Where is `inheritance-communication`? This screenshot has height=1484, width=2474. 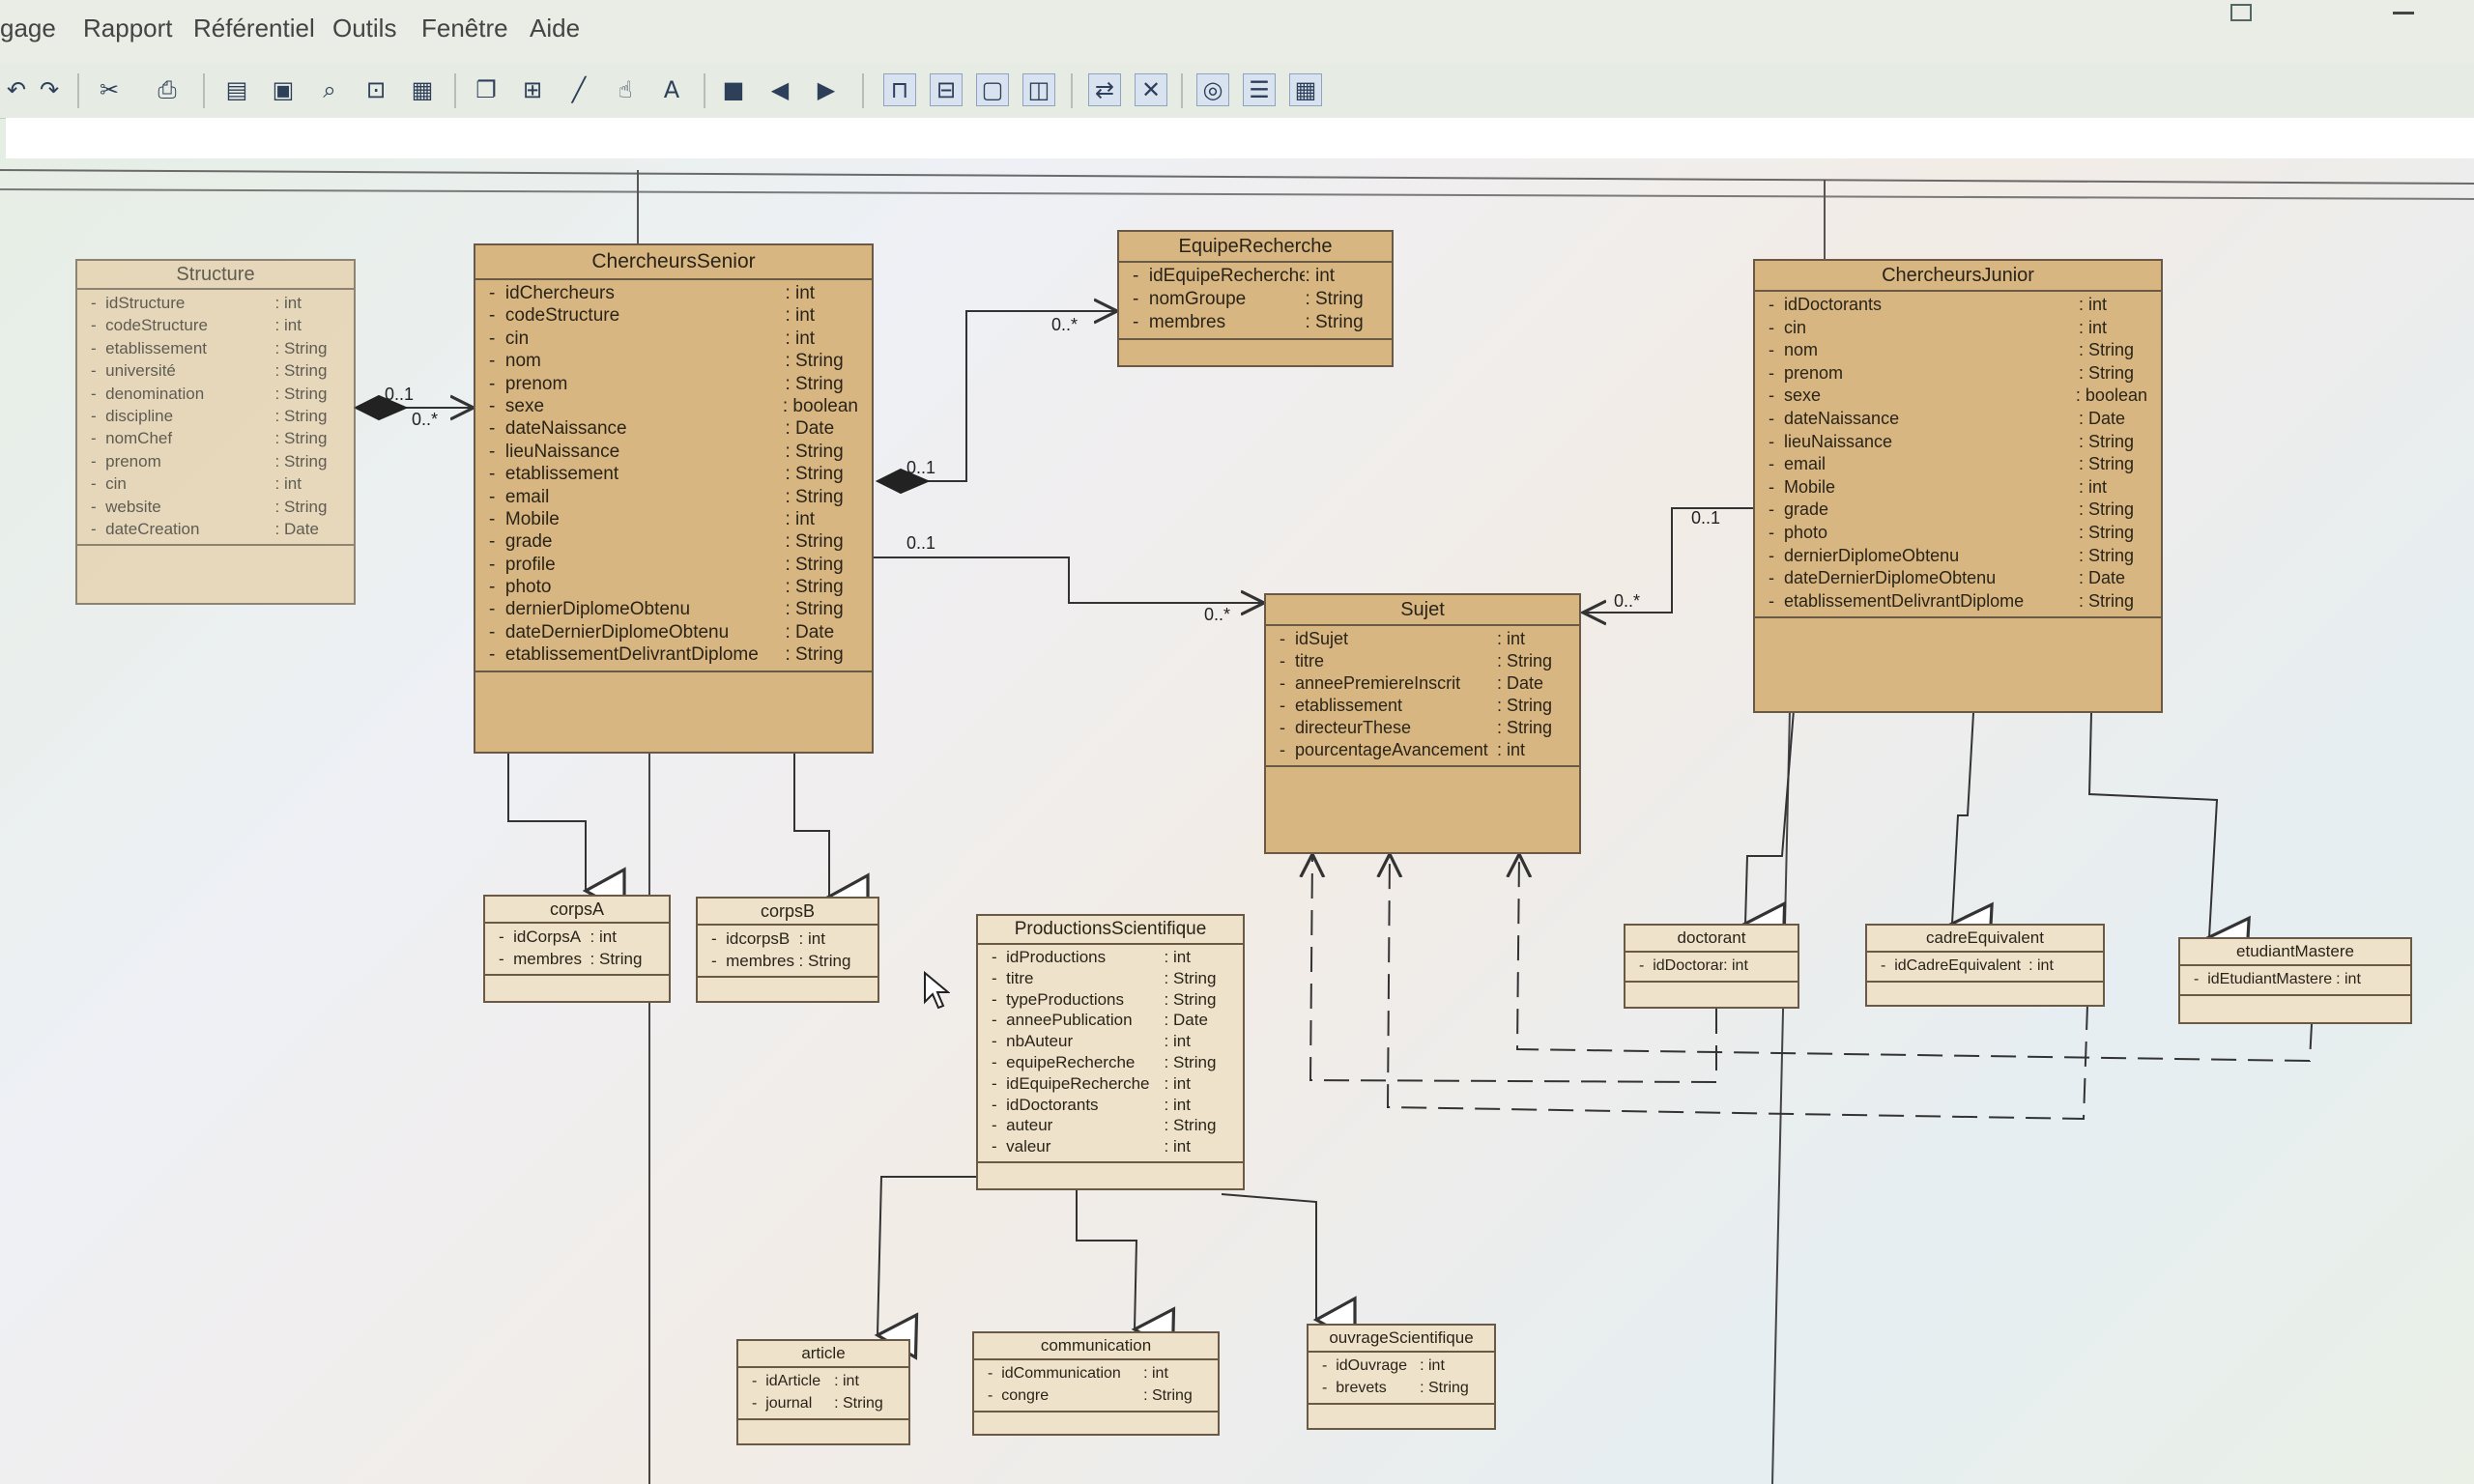
inheritance-communication is located at coordinates (1126, 1272).